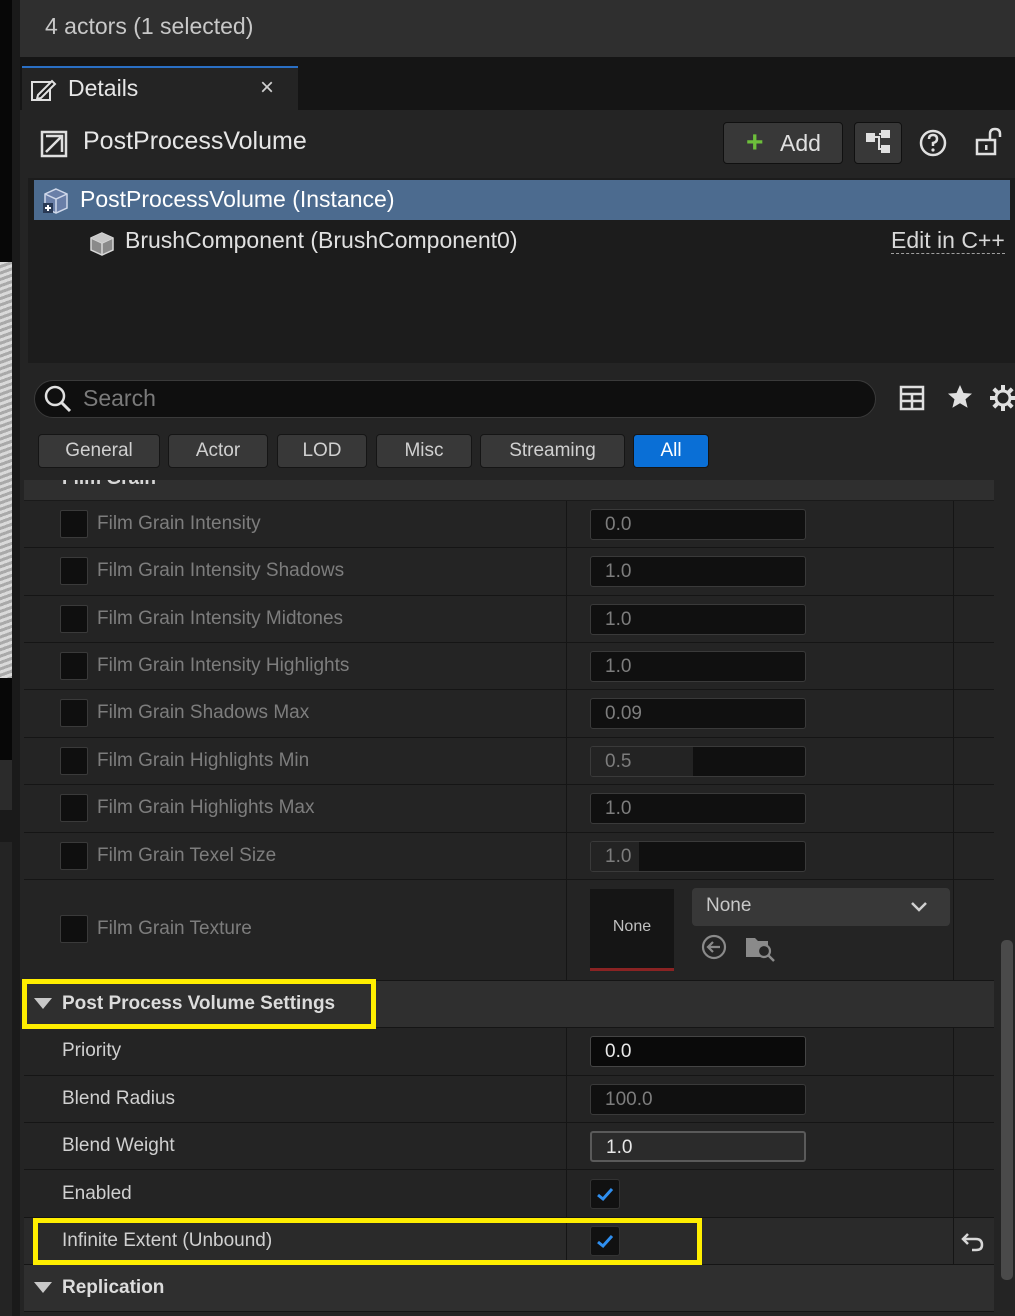 The width and height of the screenshot is (1015, 1316). Describe the element at coordinates (195, 141) in the screenshot. I see `actor-name: PostProcessVolume` at that location.